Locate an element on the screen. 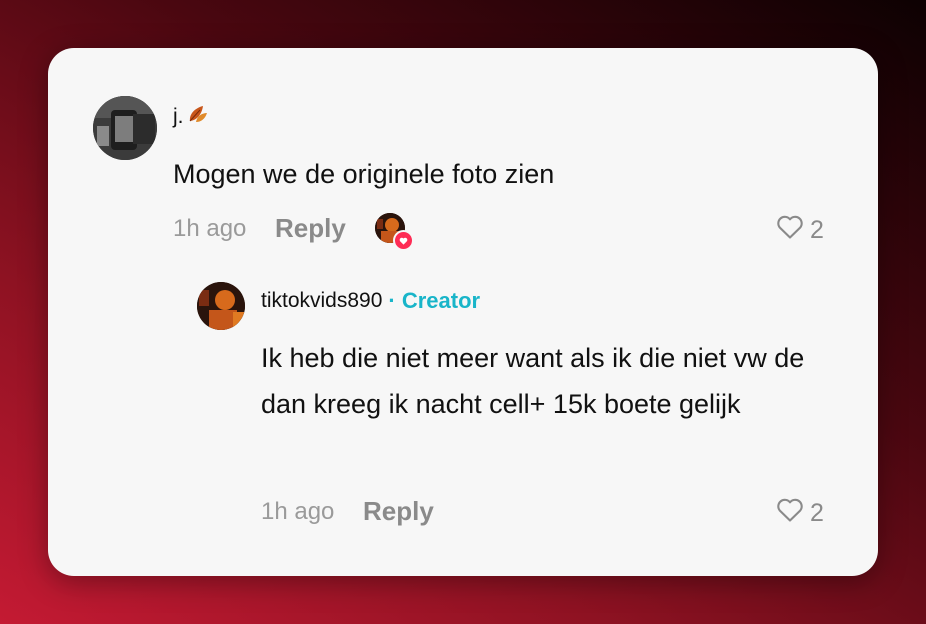 The width and height of the screenshot is (926, 624). creator-avatar is located at coordinates (221, 306).